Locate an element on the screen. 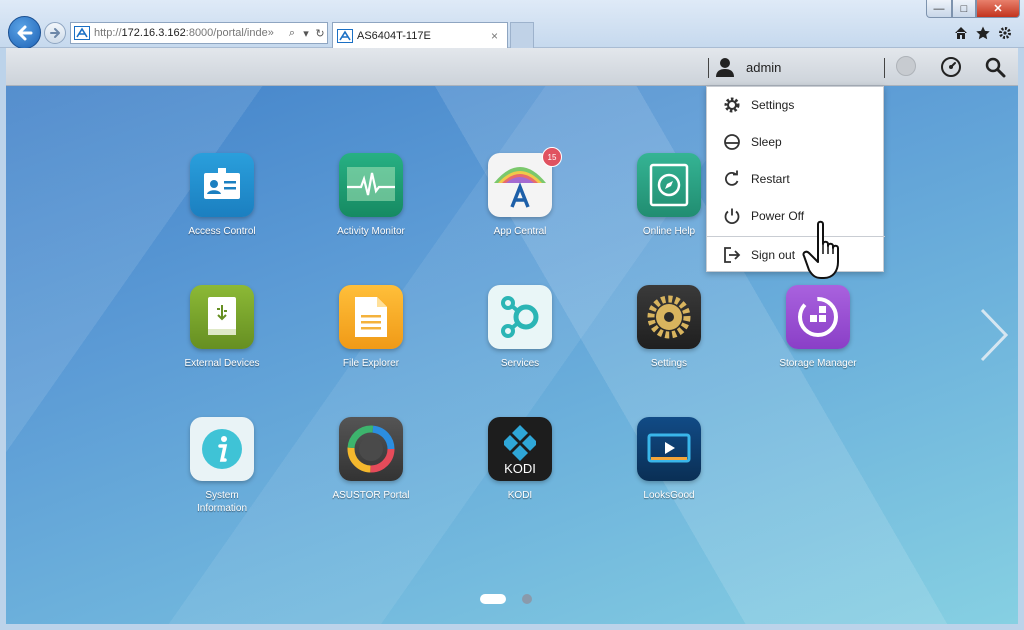 This screenshot has height=630, width=1024. forward-button is located at coordinates (55, 33).